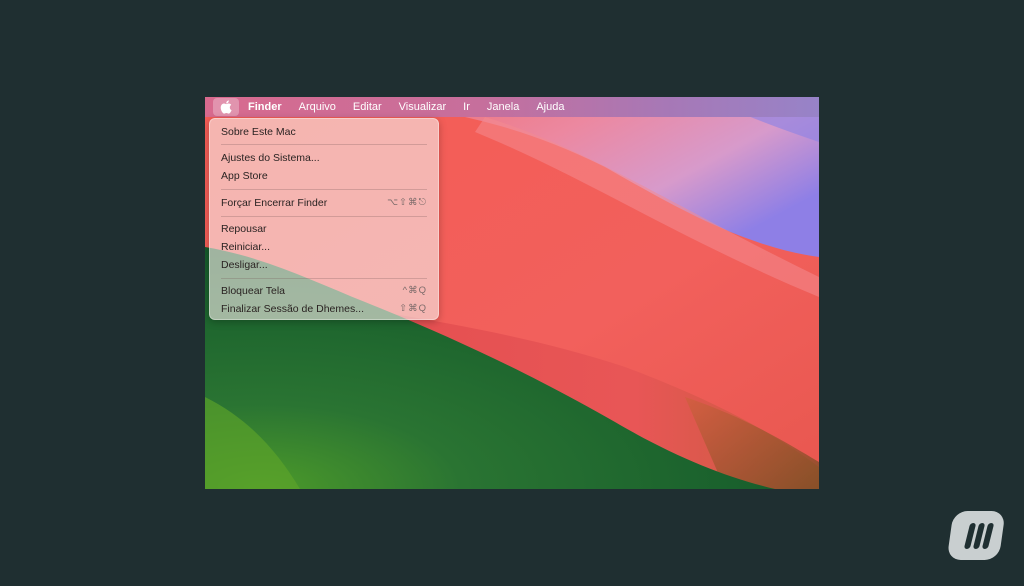 The width and height of the screenshot is (1024, 586). I want to click on menu-editar: Editar, so click(367, 107).